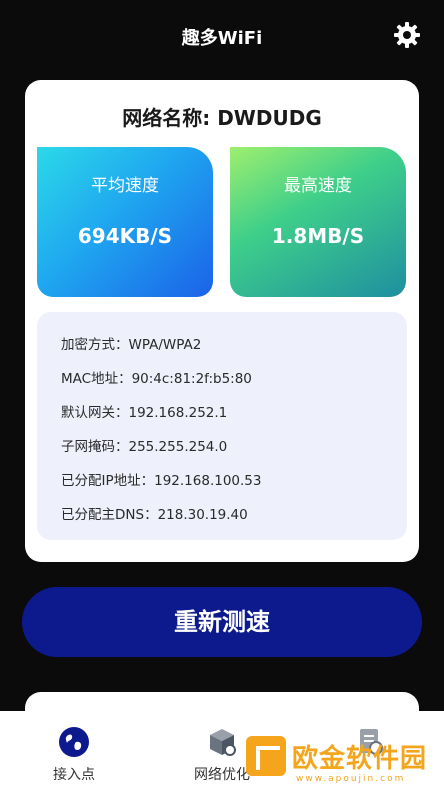 The image size is (444, 795). Describe the element at coordinates (318, 222) in the screenshot. I see `max-speed-box: 最高速度 1.8MB/S` at that location.